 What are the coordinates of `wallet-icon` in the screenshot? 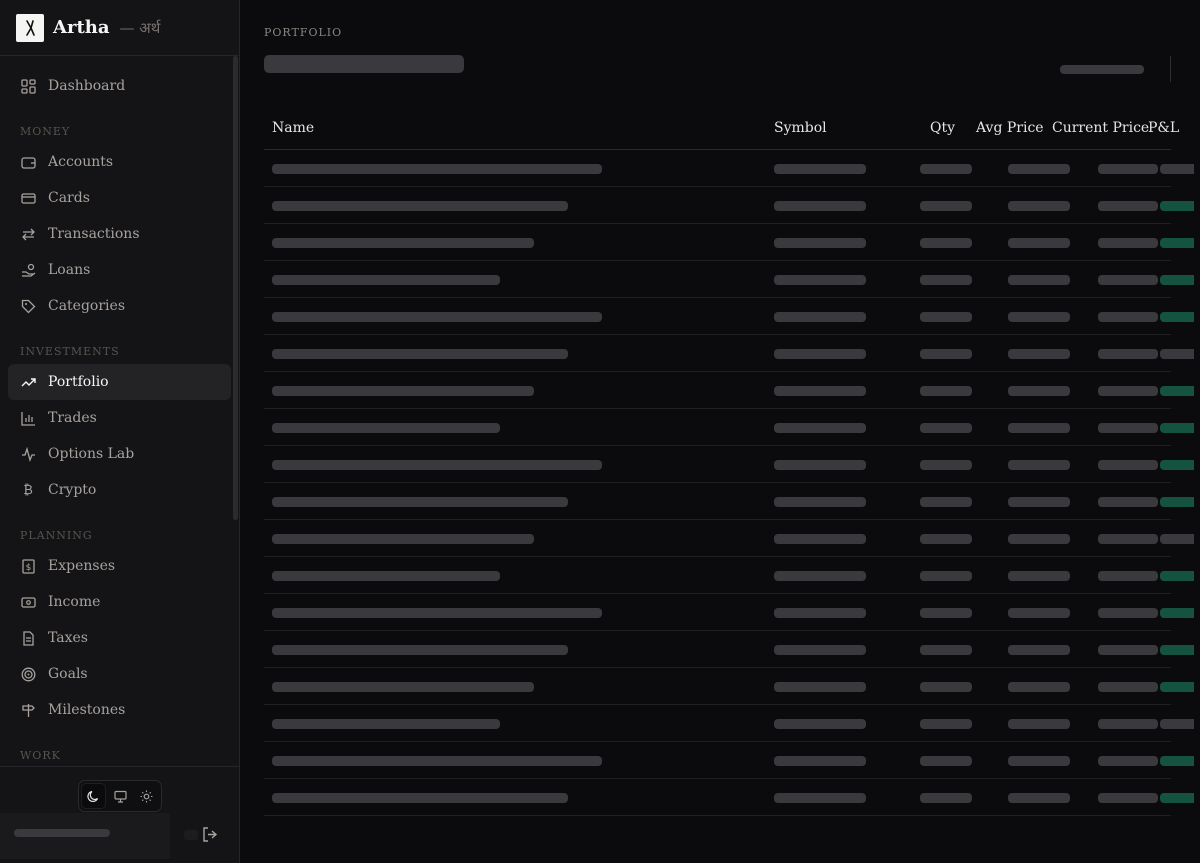 It's located at (28, 162).